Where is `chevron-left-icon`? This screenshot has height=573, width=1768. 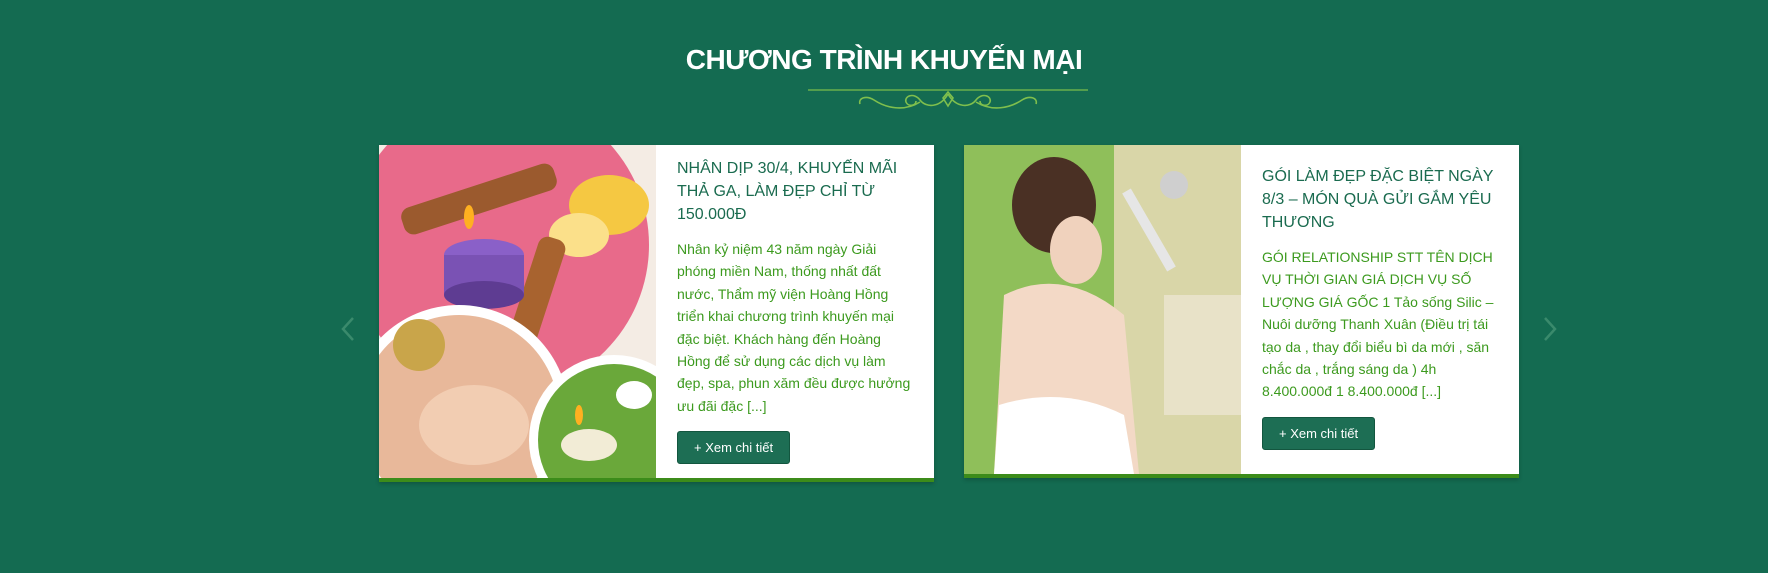 chevron-left-icon is located at coordinates (347, 329).